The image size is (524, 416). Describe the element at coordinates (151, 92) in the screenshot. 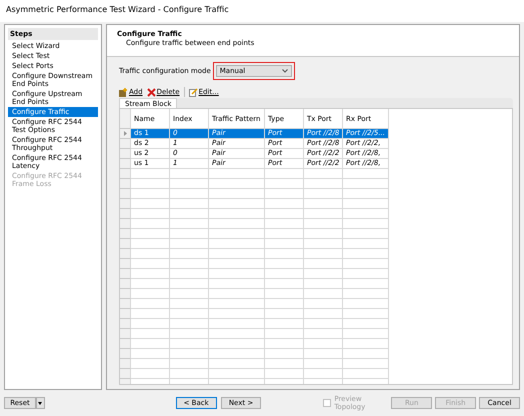

I see `delete-icon` at that location.